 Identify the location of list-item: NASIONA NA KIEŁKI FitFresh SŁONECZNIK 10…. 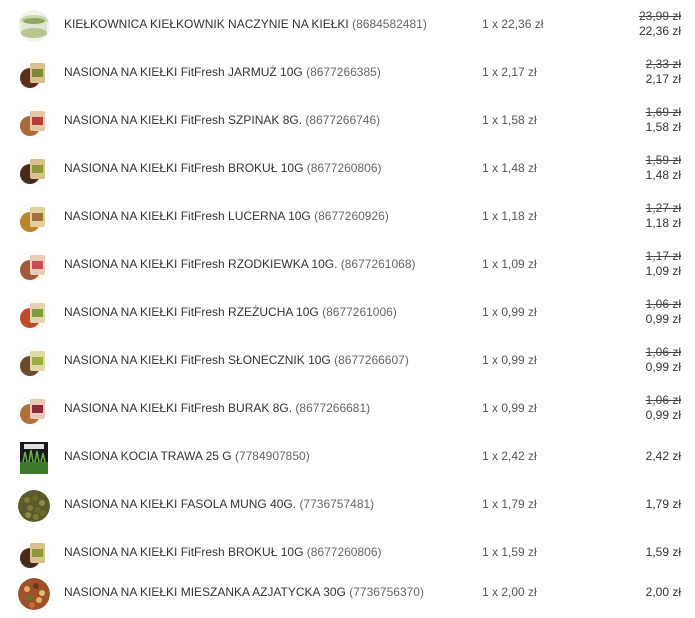
(347, 362).